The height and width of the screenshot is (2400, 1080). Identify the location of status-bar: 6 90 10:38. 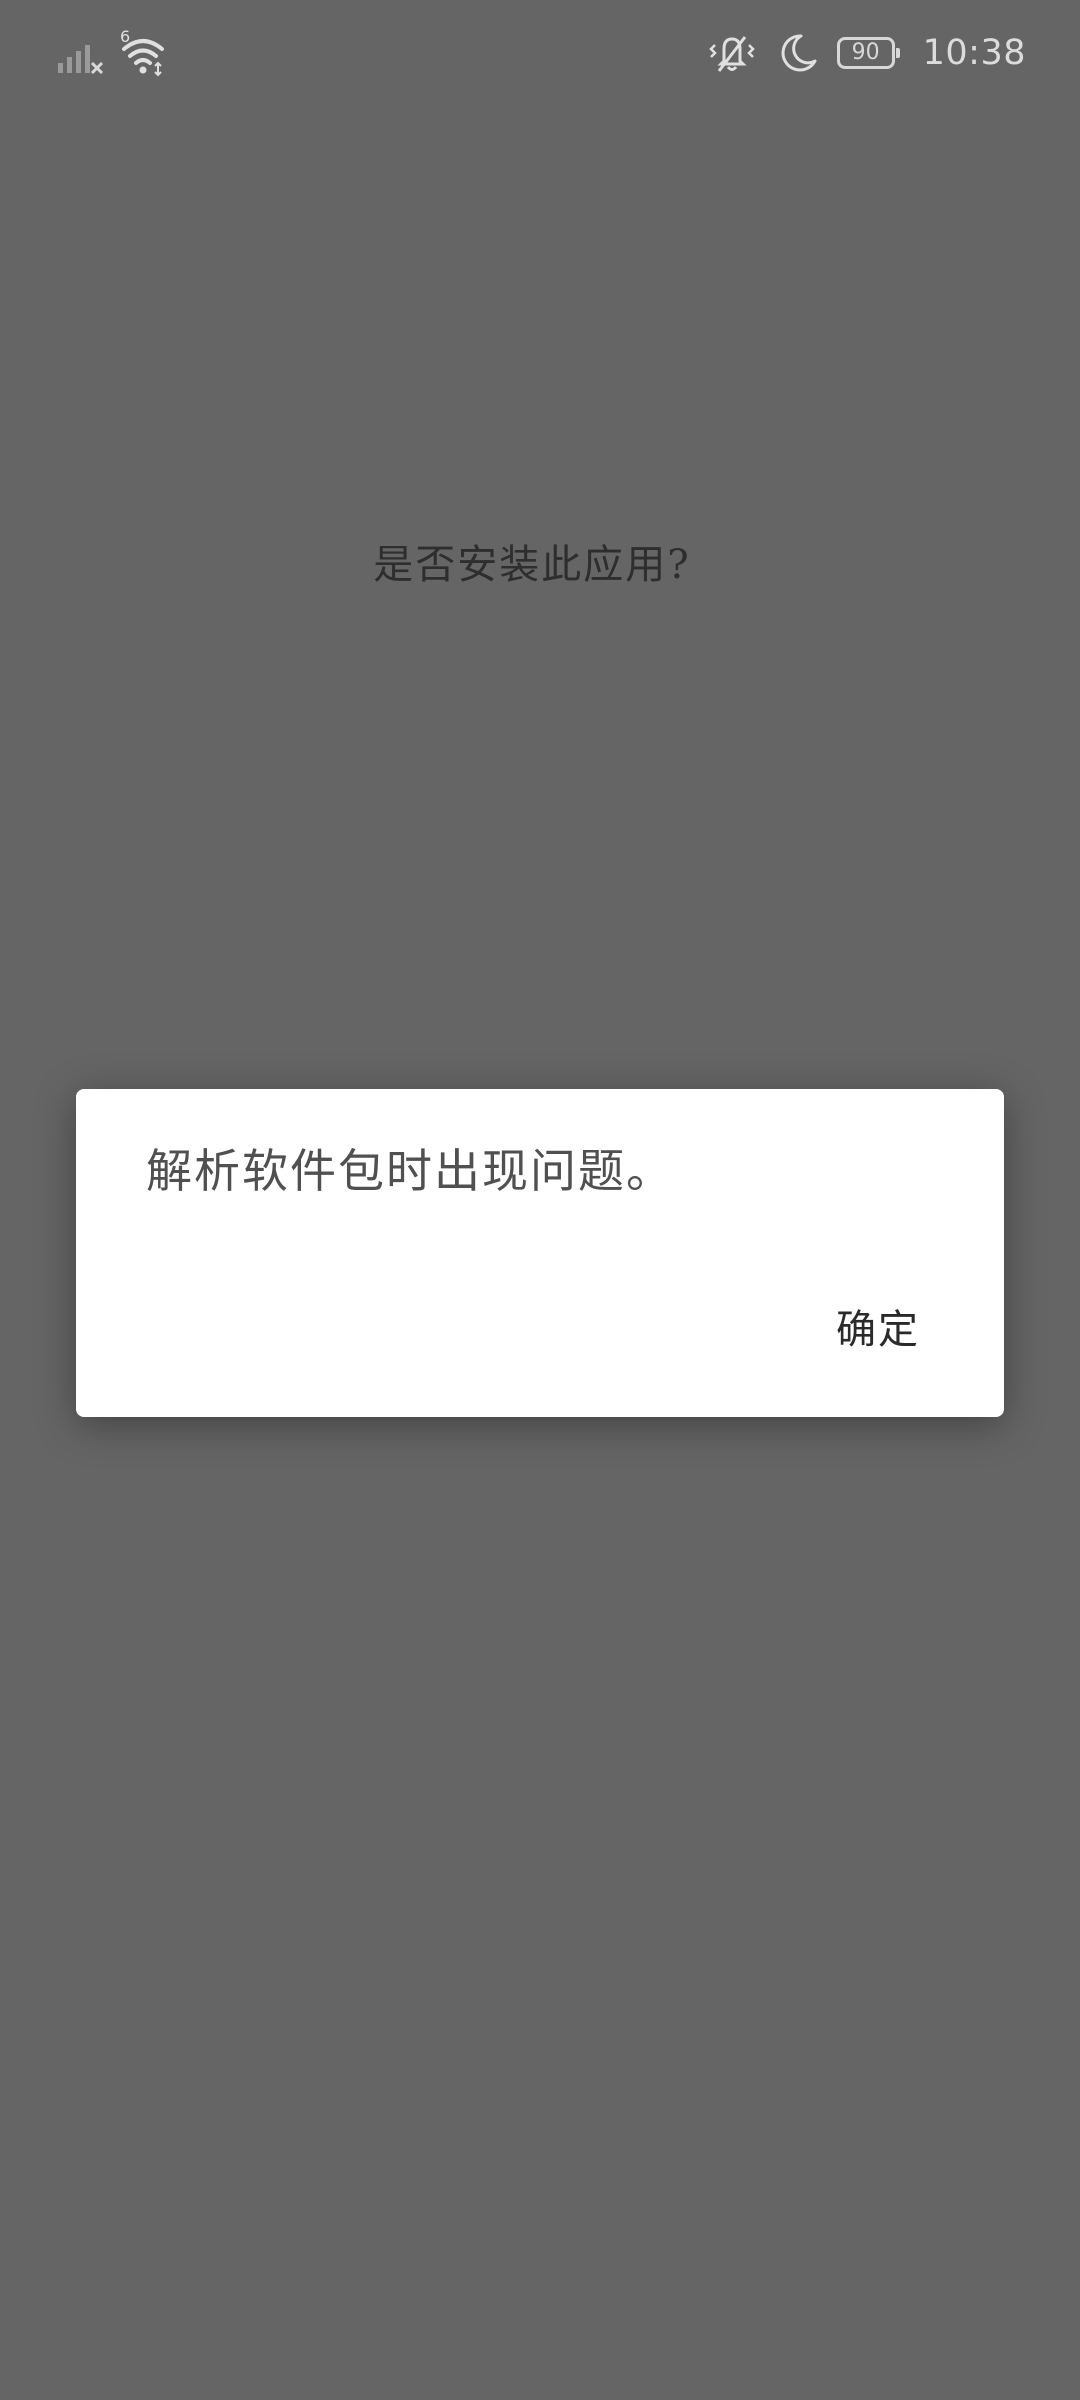
(540, 55).